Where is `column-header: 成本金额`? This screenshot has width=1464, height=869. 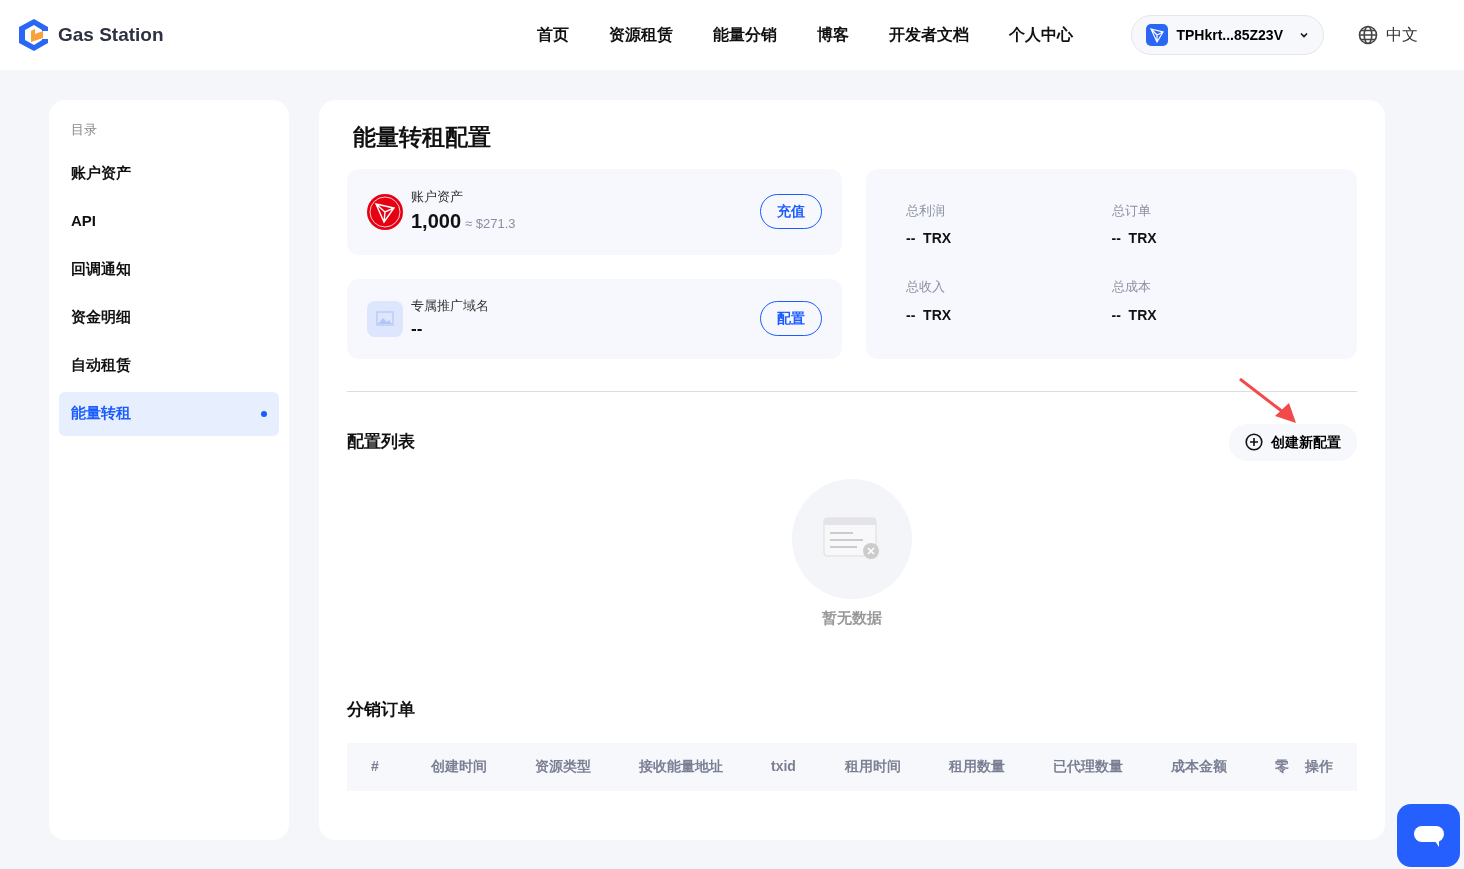 column-header: 成本金额 is located at coordinates (1199, 766).